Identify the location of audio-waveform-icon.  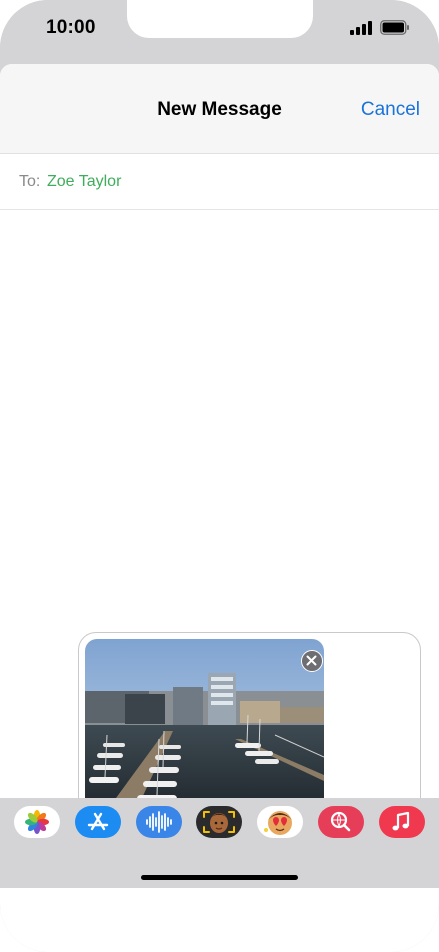
(159, 822).